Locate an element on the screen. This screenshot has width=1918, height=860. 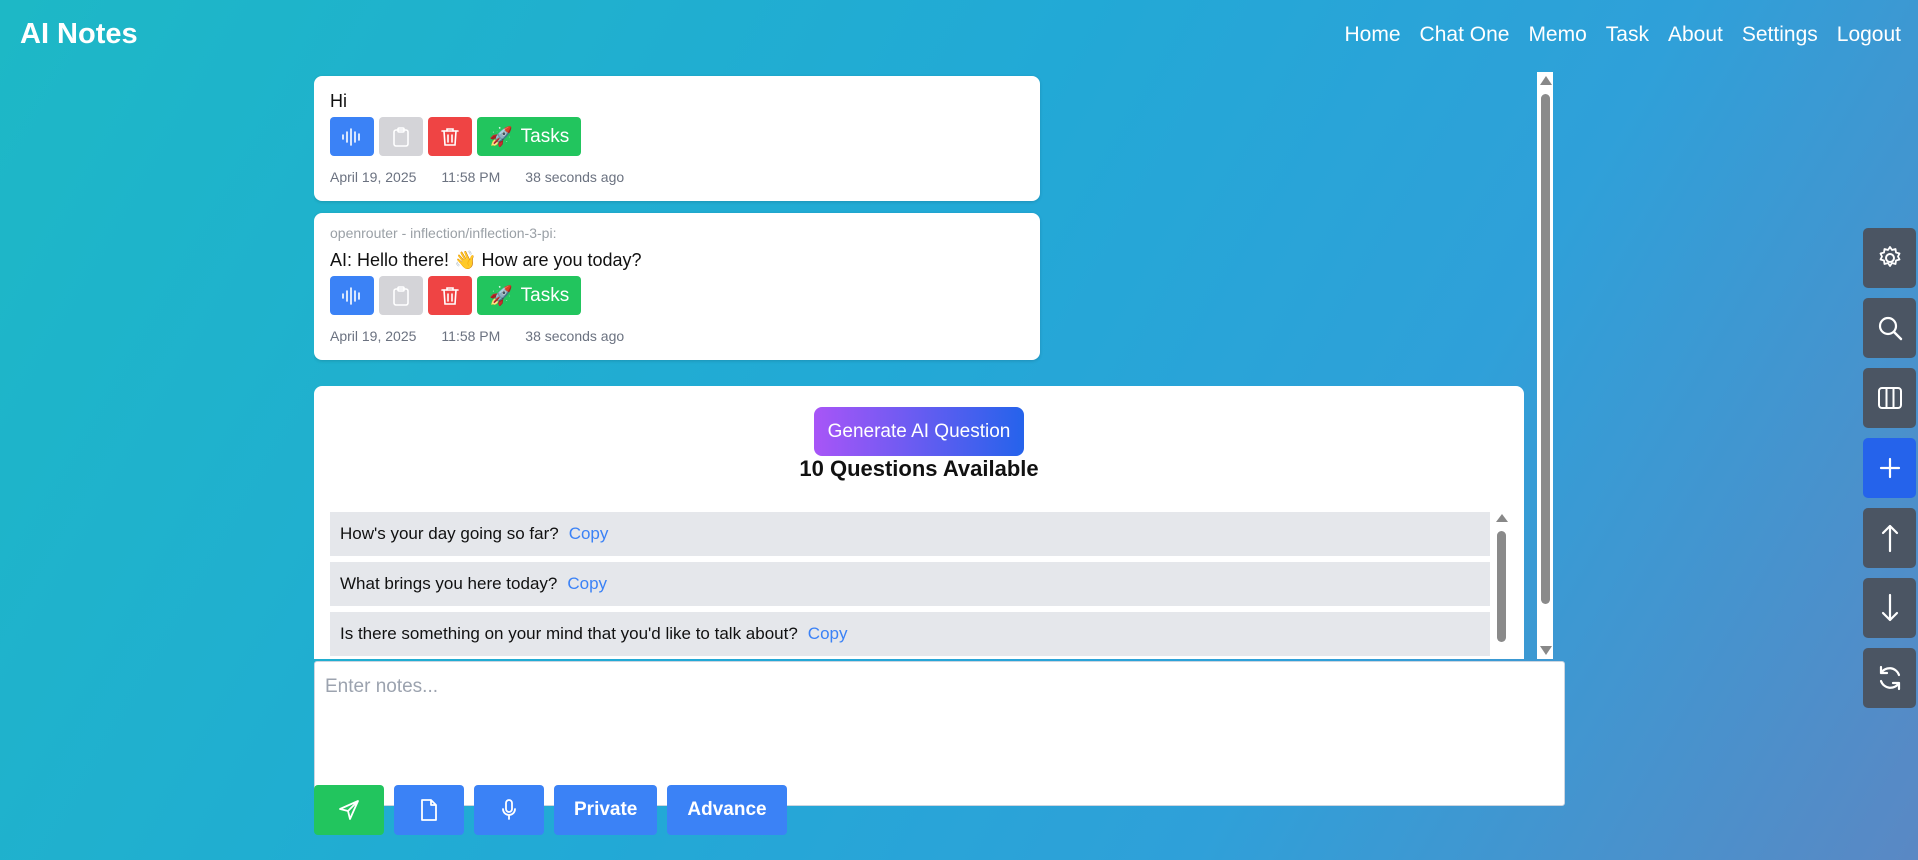
columns-button is located at coordinates (1889, 398).